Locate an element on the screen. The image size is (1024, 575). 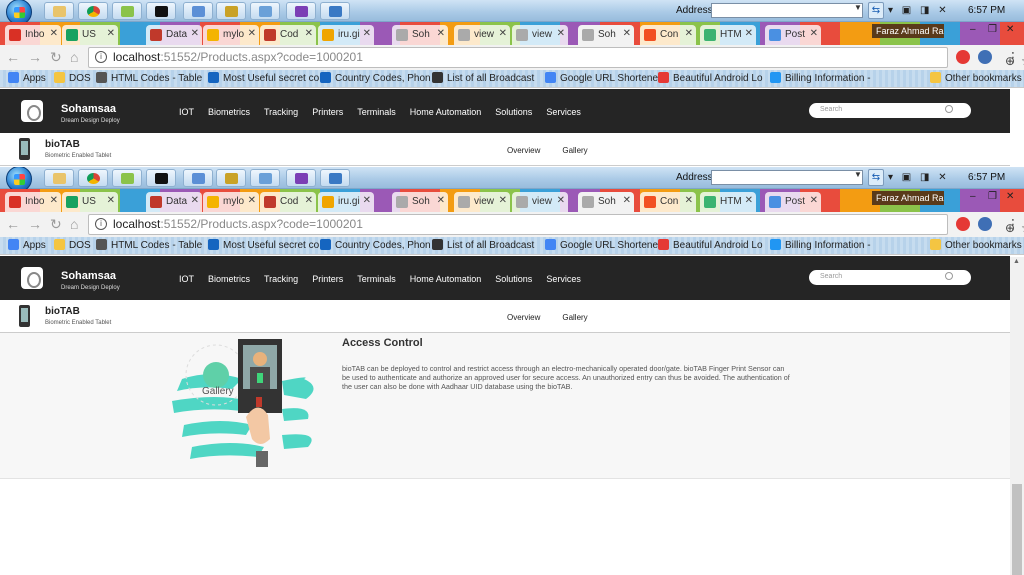
opera-extension-icon is located at coordinates (963, 57).